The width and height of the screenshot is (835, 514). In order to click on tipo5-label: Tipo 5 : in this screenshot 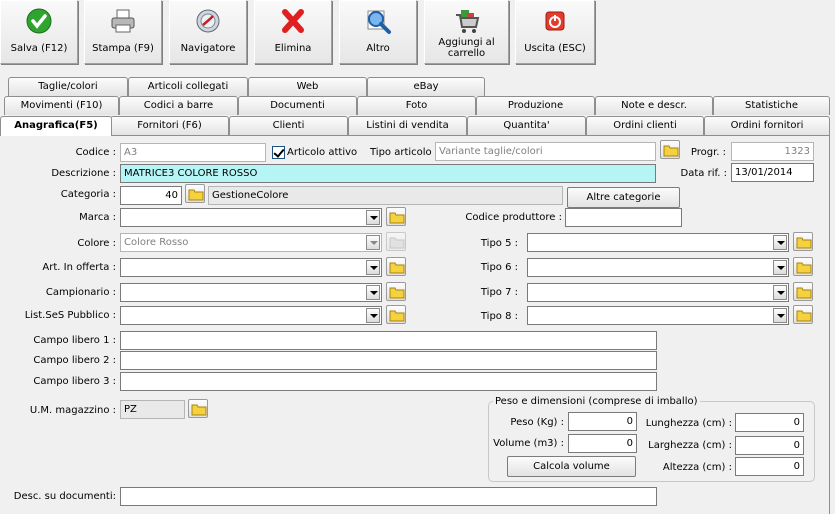, I will do `click(499, 243)`.